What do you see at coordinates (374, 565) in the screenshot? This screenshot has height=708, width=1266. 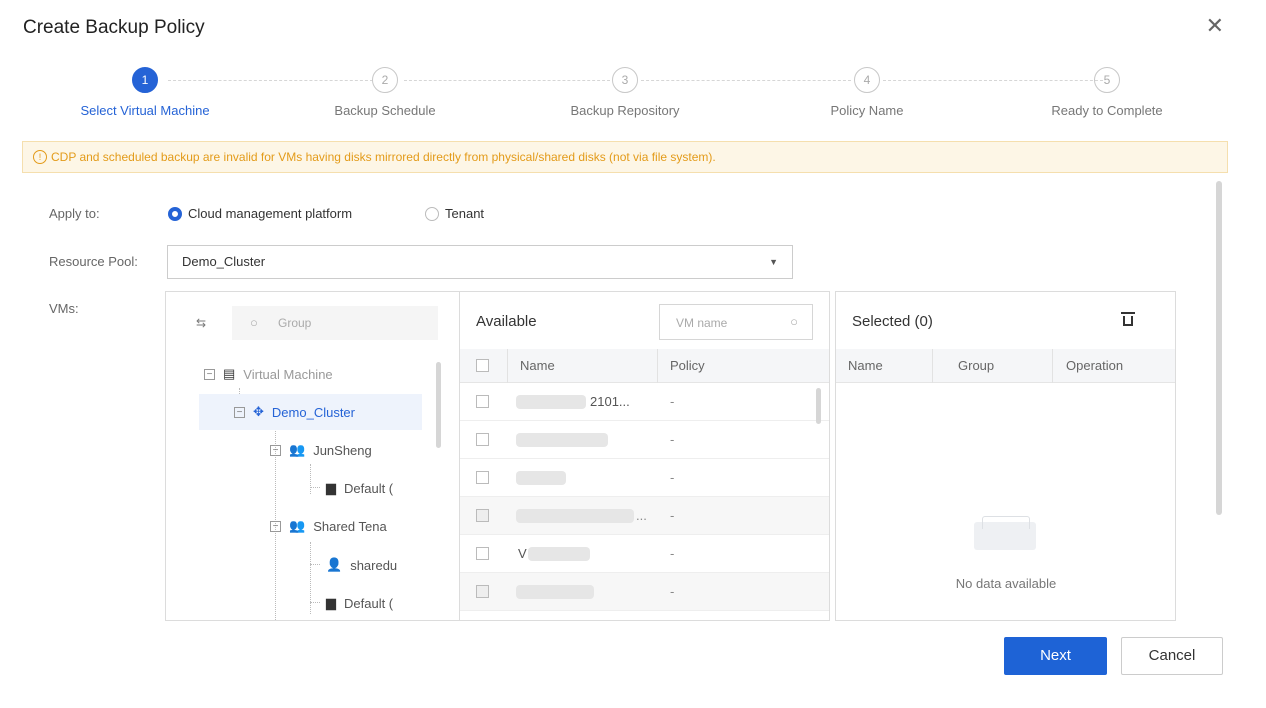 I see `tree-node-label: sharedu` at bounding box center [374, 565].